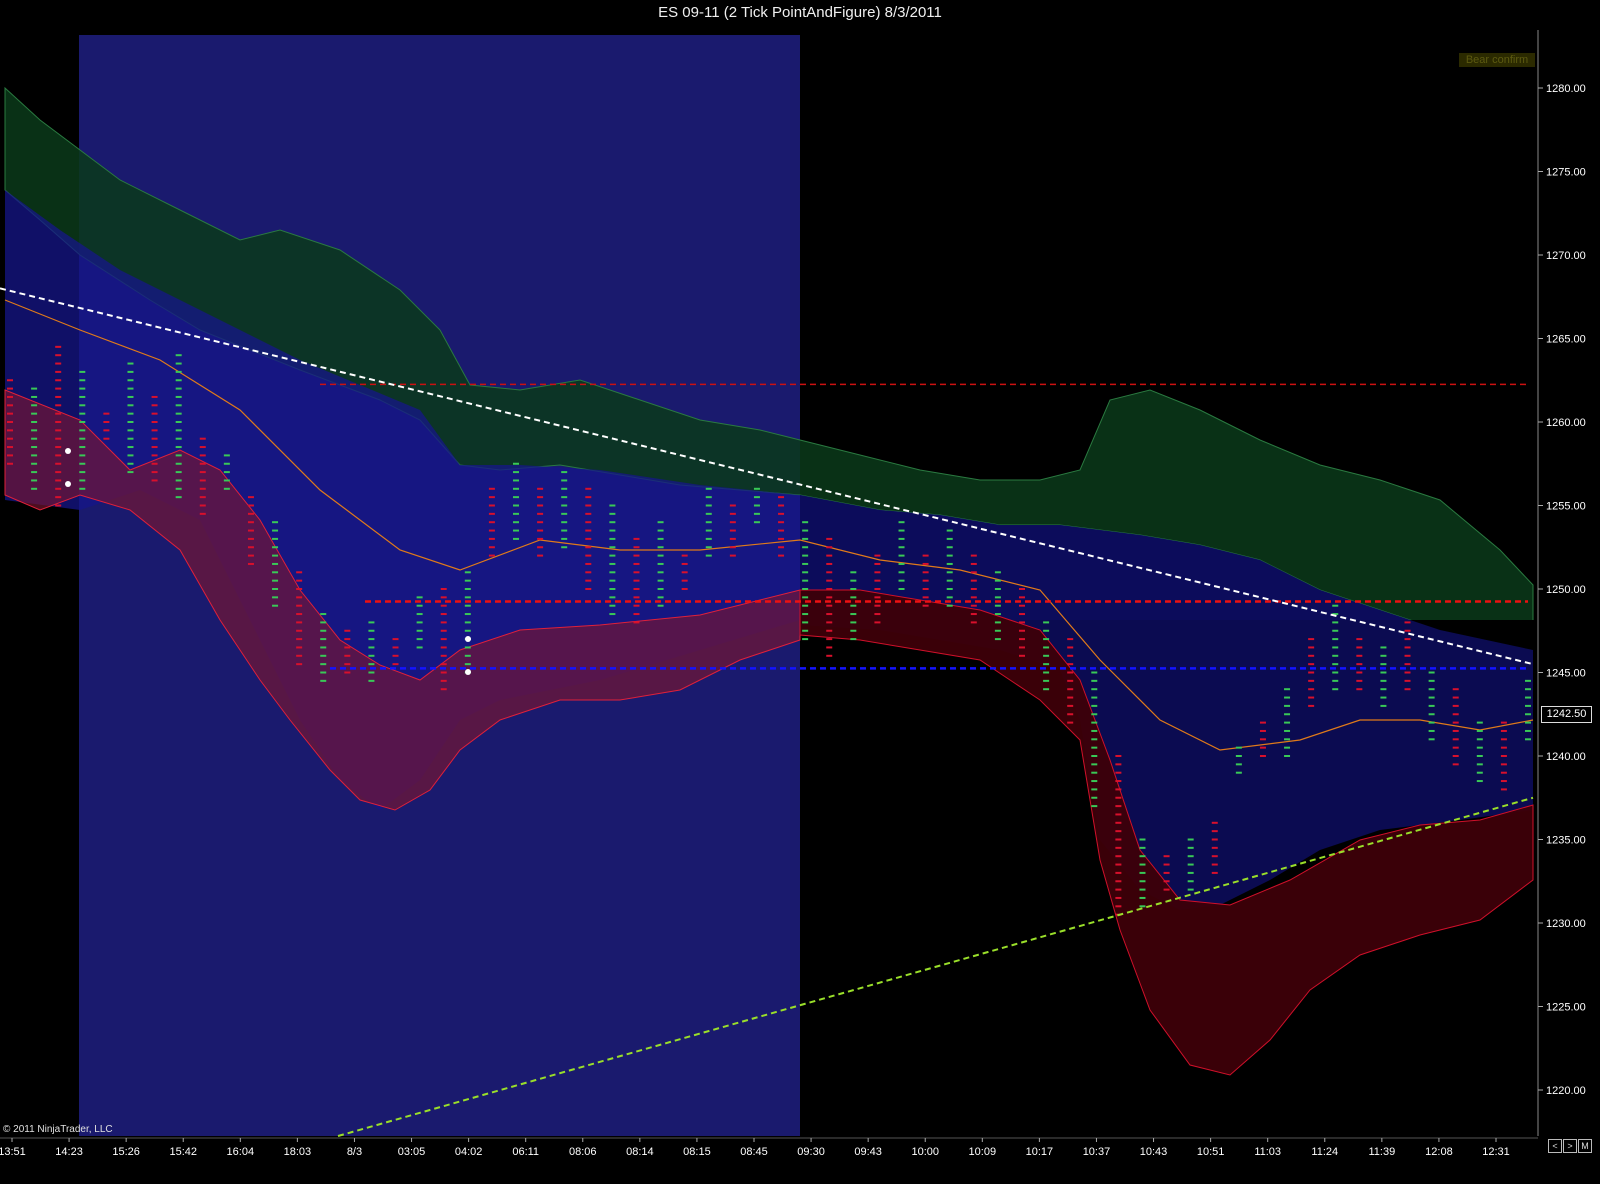  I want to click on x-tick-label: 10:17, so click(1040, 1152).